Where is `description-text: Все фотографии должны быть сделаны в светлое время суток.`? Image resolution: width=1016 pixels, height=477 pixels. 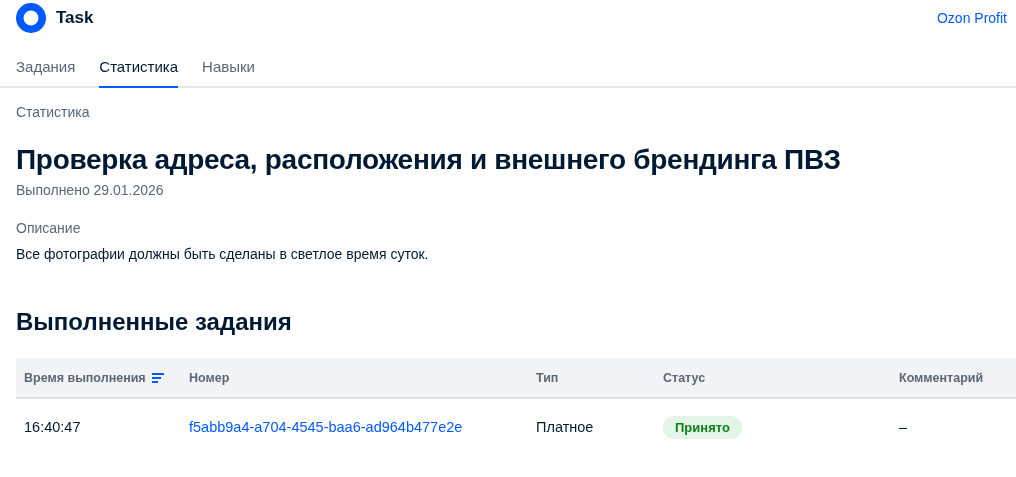
description-text: Все фотографии должны быть сделаны в светлое время суток. is located at coordinates (223, 254).